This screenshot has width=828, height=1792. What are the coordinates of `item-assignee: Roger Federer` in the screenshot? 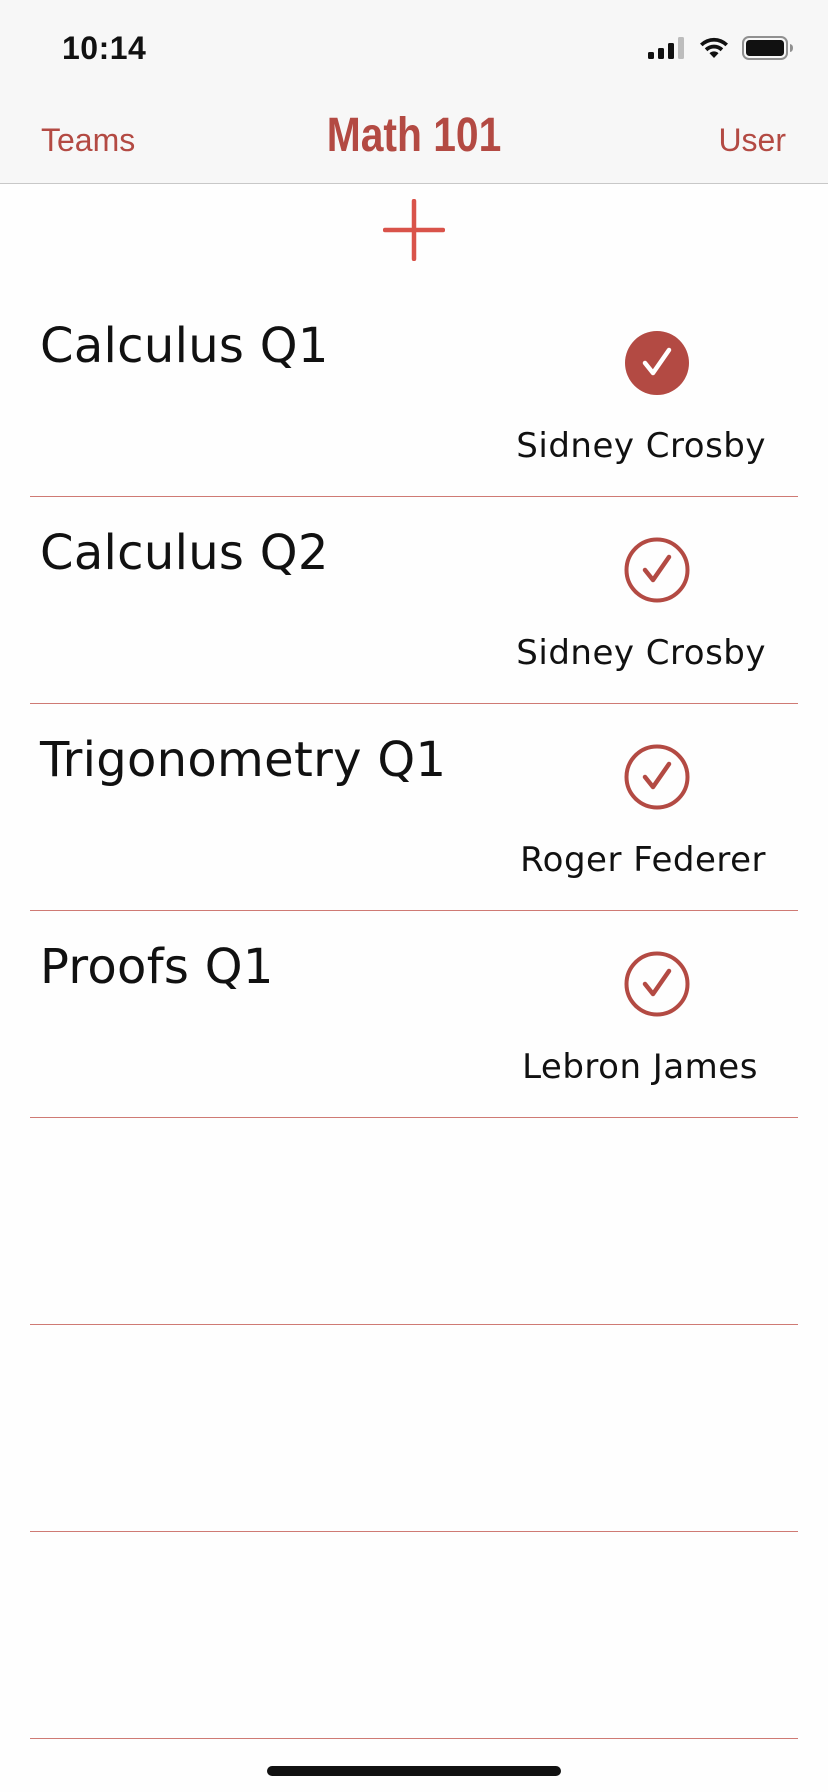 It's located at (643, 860).